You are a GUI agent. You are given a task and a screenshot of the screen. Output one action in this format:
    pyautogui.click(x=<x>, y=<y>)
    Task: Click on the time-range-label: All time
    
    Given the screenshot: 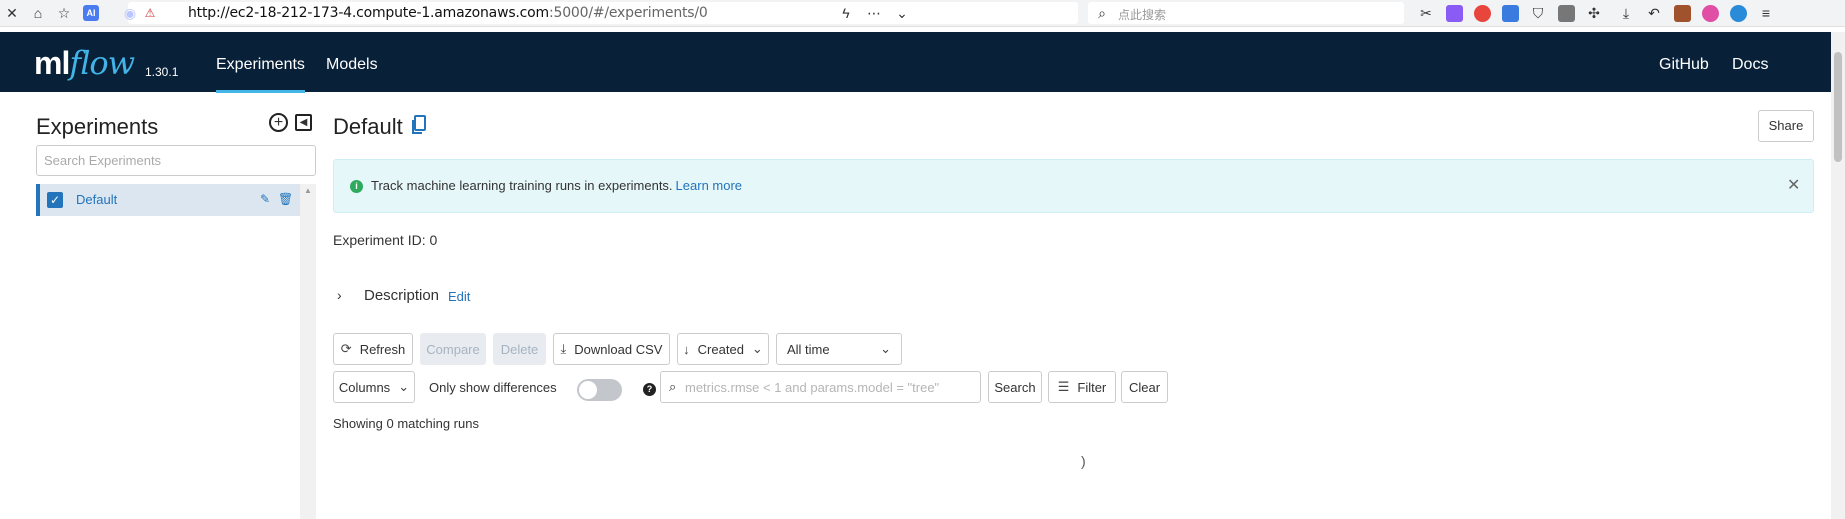 What is the action you would take?
    pyautogui.click(x=808, y=349)
    